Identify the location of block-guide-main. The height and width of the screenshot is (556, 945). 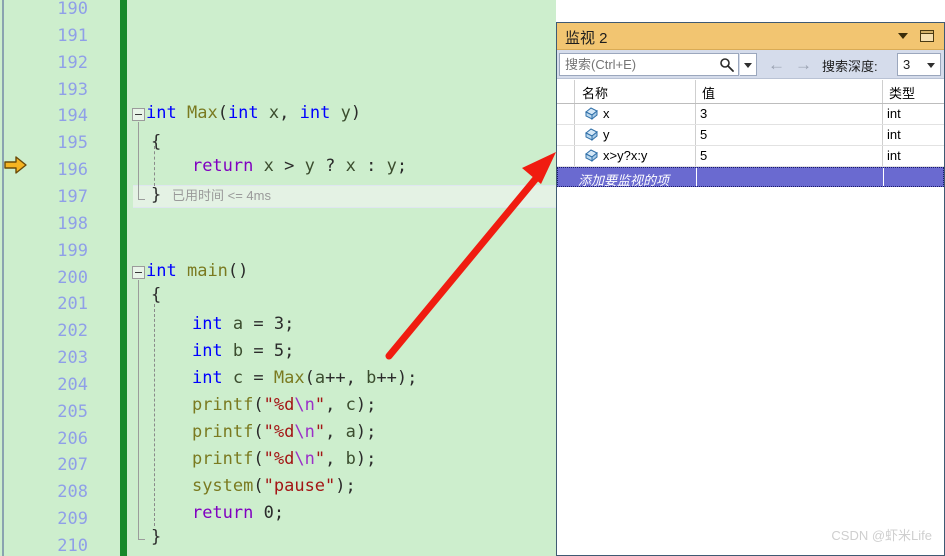
(138, 402).